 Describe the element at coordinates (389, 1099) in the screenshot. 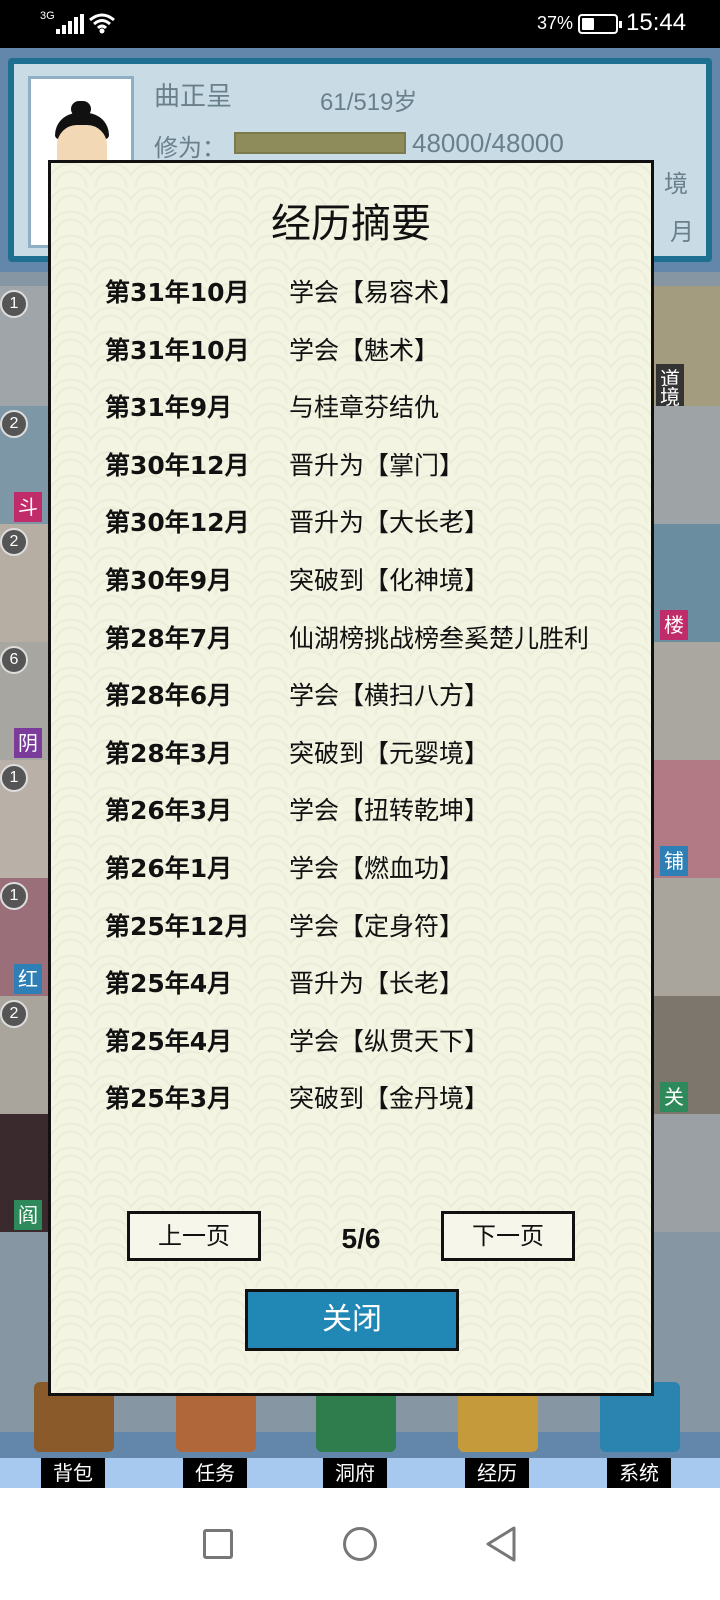

I see `entry-event: 突破到【金丹境】` at that location.